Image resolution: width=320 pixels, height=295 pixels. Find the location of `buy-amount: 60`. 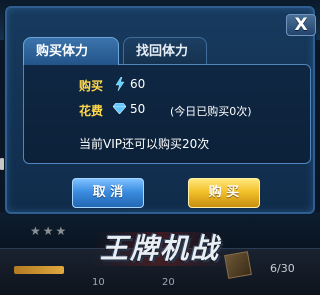

buy-amount: 60 is located at coordinates (138, 84).